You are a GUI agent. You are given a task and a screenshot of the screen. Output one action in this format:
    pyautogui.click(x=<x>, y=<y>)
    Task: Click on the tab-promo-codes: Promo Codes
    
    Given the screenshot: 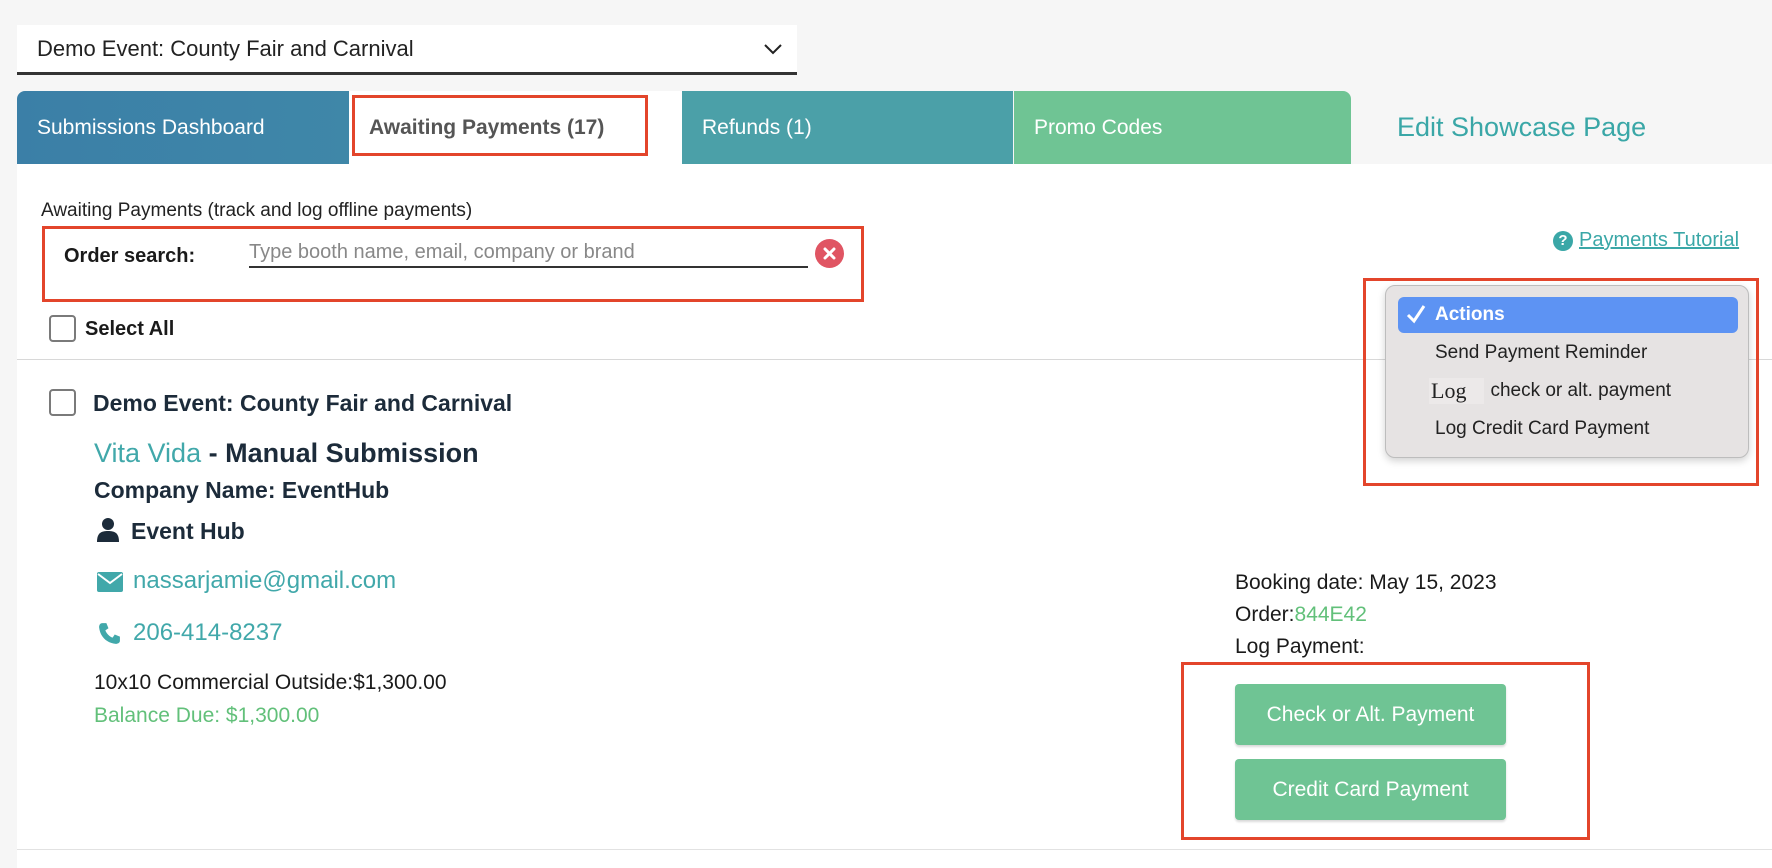 What is the action you would take?
    pyautogui.click(x=1182, y=127)
    